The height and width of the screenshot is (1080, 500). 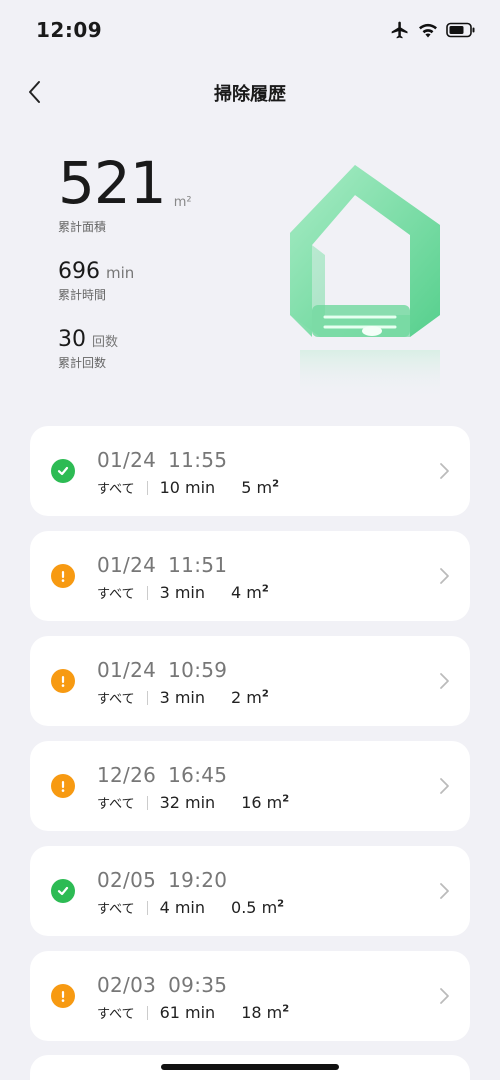 I want to click on record-details: すべて 3 min 2 m2, so click(x=183, y=697).